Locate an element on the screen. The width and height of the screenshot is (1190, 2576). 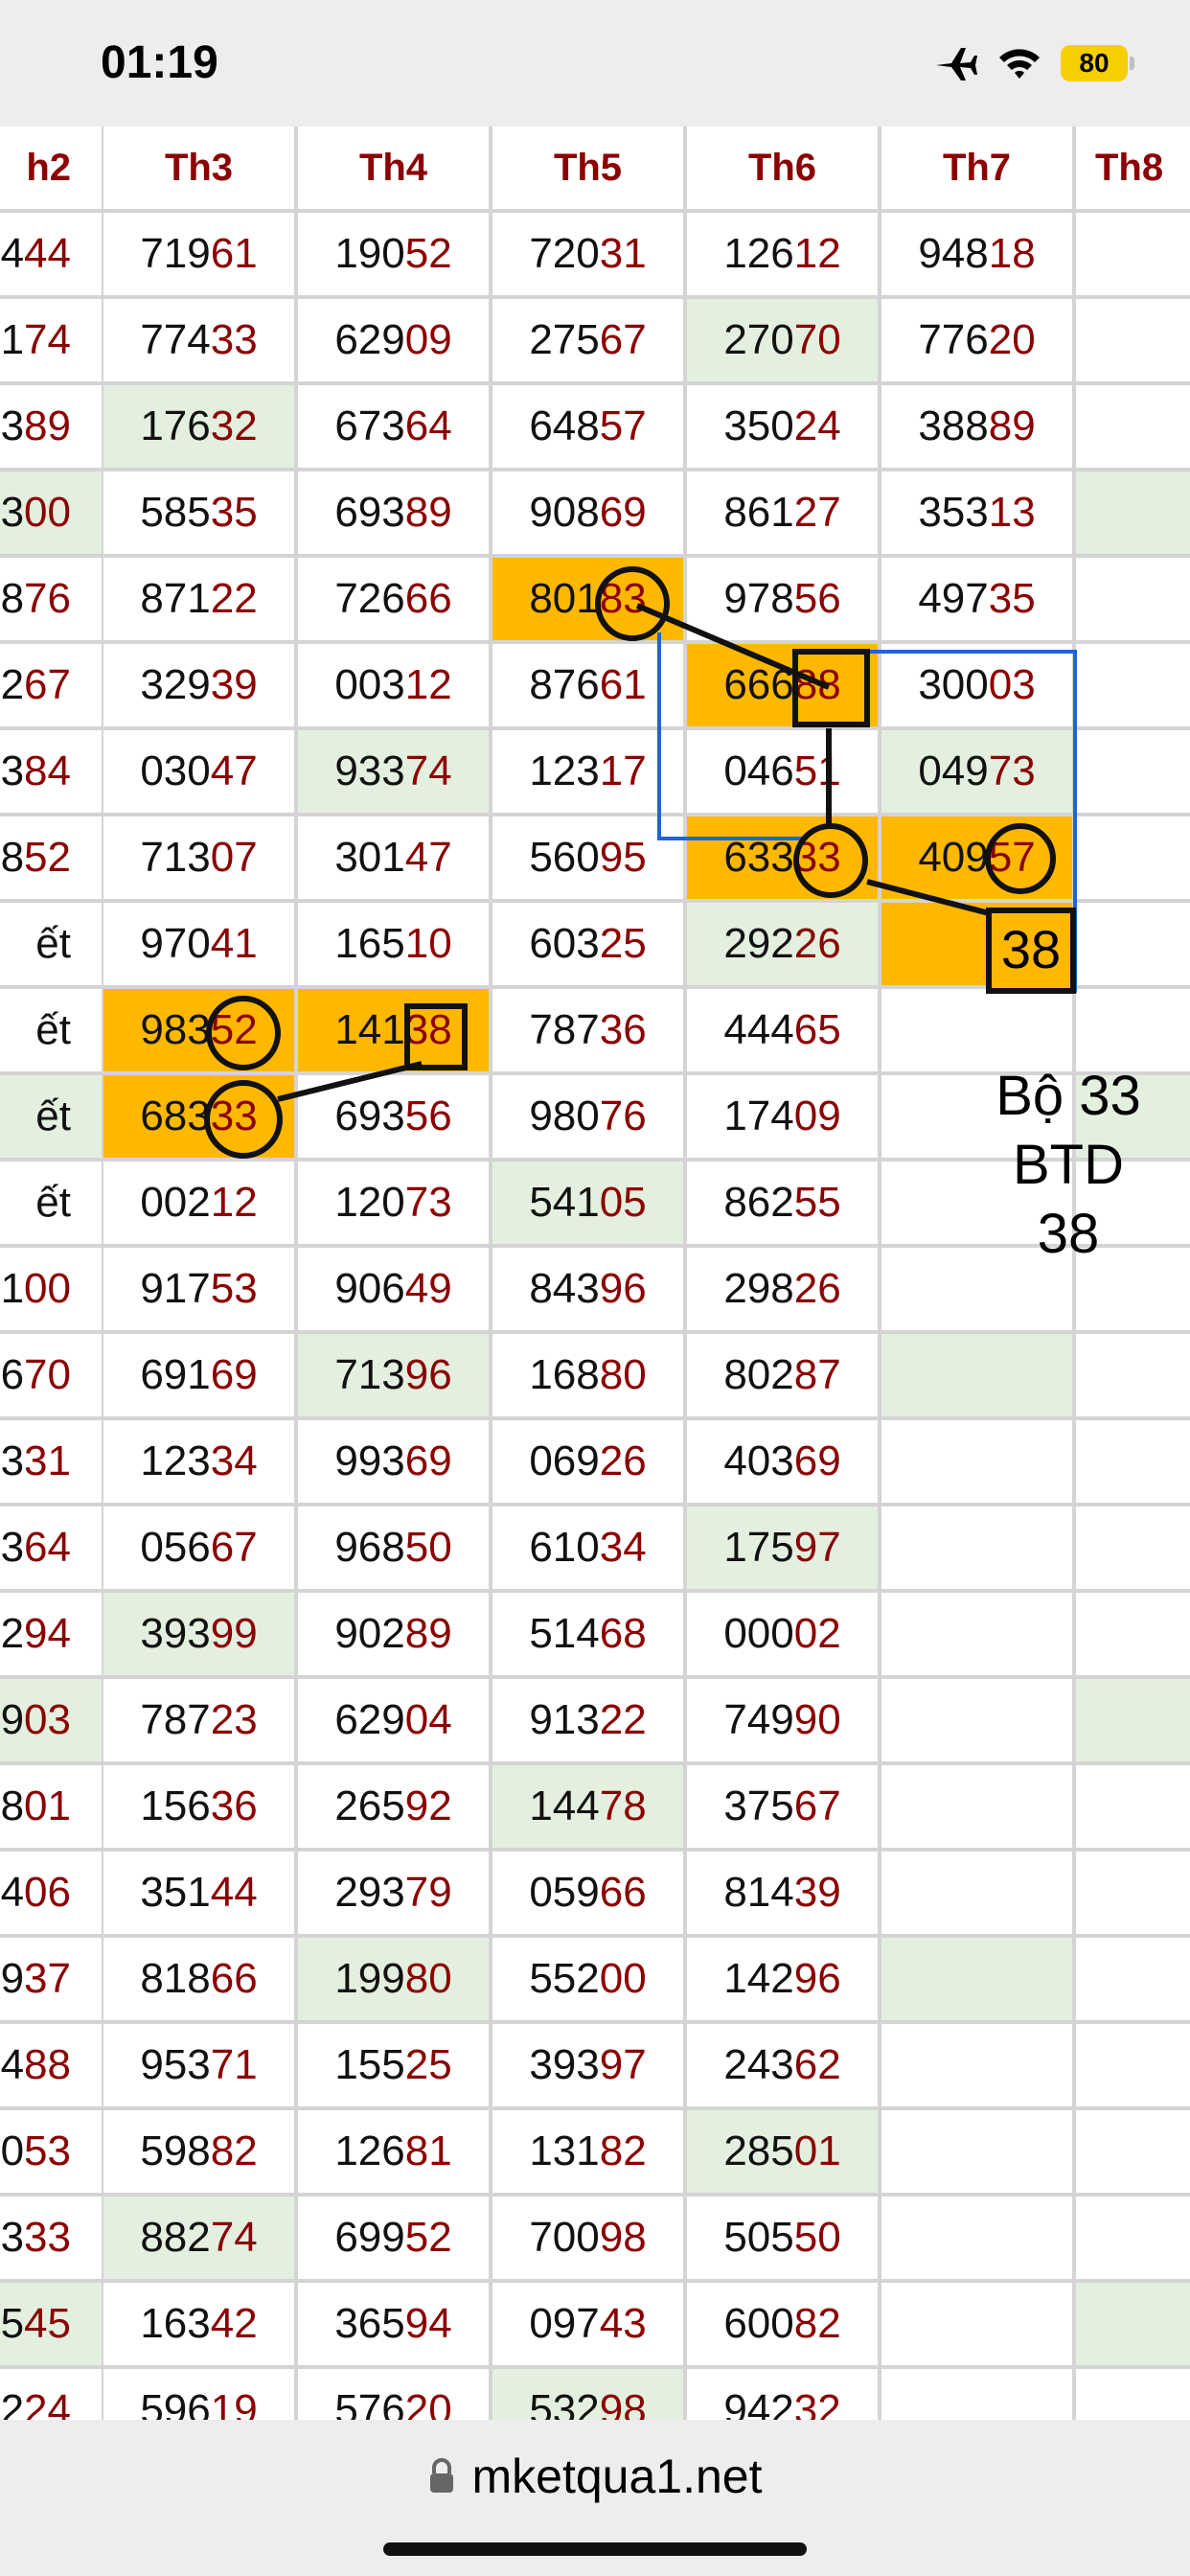
table-cell: 560 95 is located at coordinates (590, 859).